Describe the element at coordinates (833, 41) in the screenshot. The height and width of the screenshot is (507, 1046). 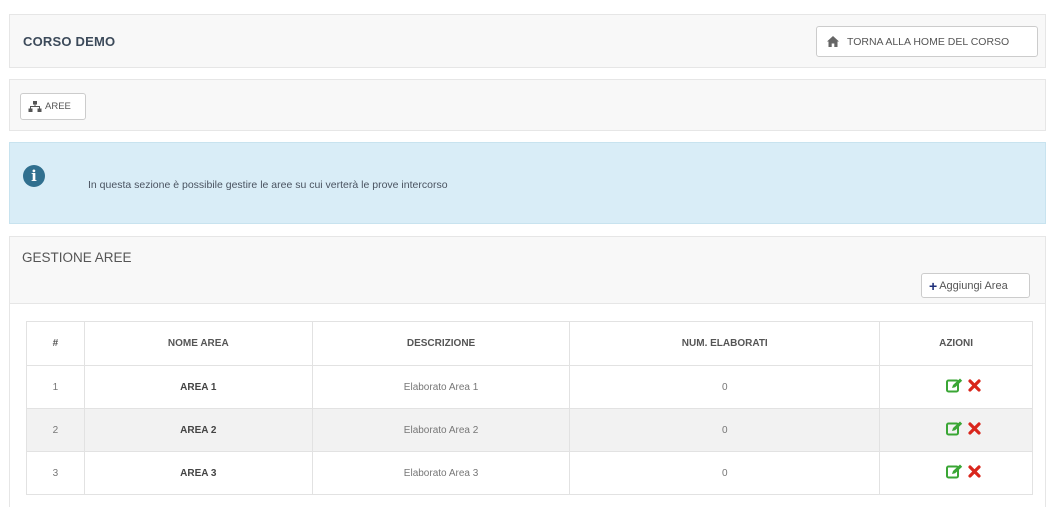
I see `home-icon` at that location.